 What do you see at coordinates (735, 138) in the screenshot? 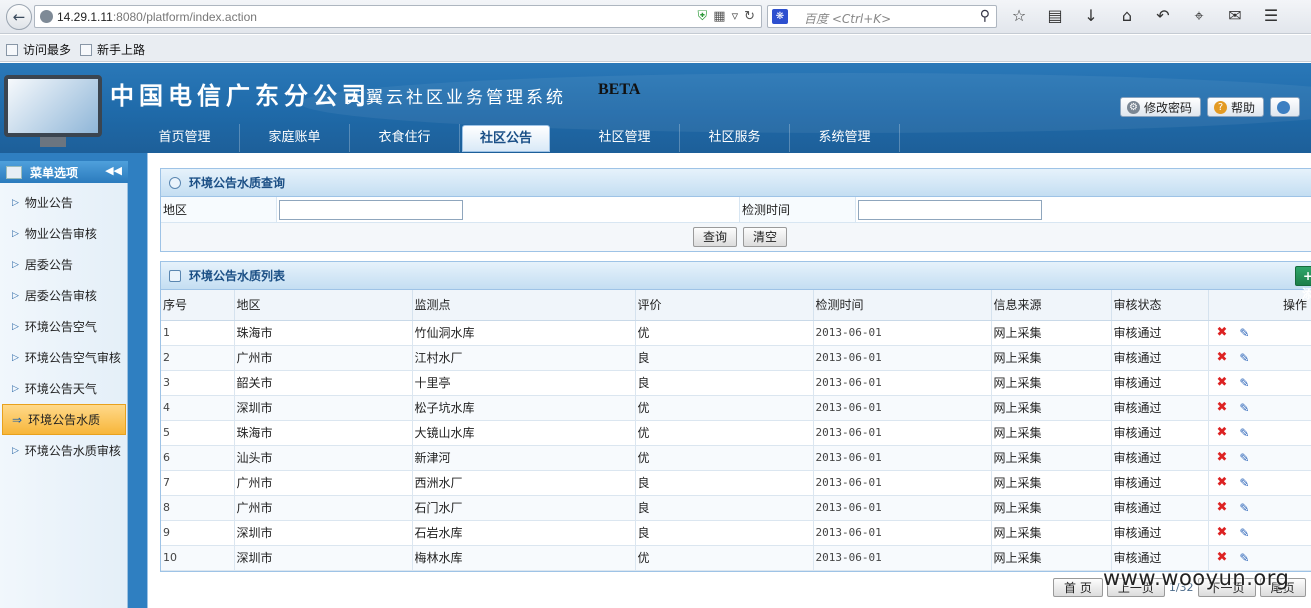
I see `tab-community-service: 社区服务` at bounding box center [735, 138].